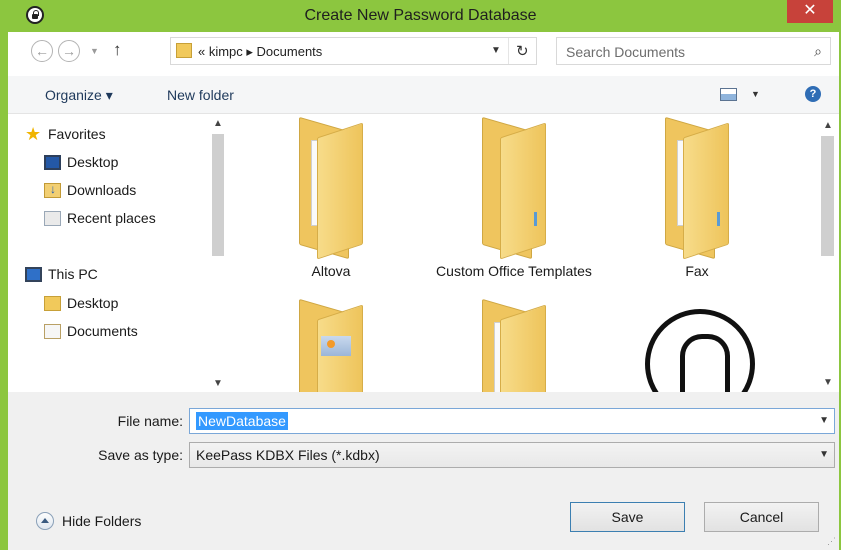  What do you see at coordinates (810, 11) in the screenshot?
I see `close-button: ✕` at bounding box center [810, 11].